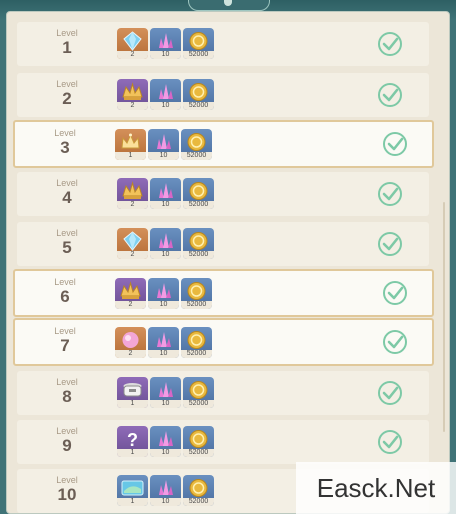  I want to click on level-number: 10, so click(67, 494).